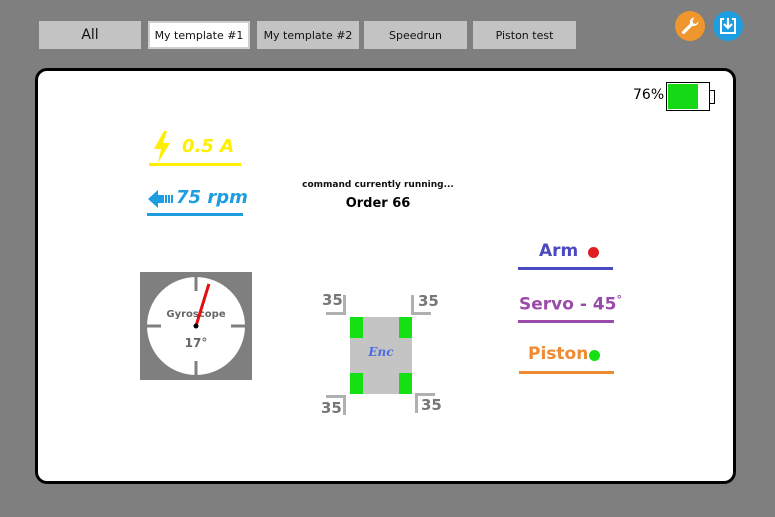  I want to click on encoder-wheel-top-right, so click(405, 327).